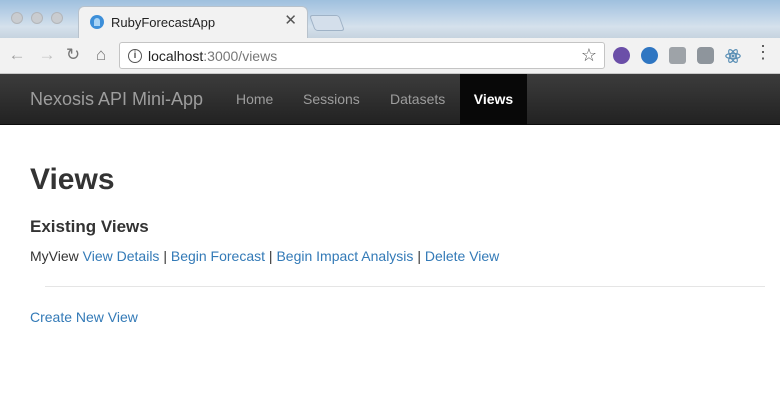 The height and width of the screenshot is (418, 780). Describe the element at coordinates (163, 22) in the screenshot. I see `tab-title: RubyForecastApp` at that location.